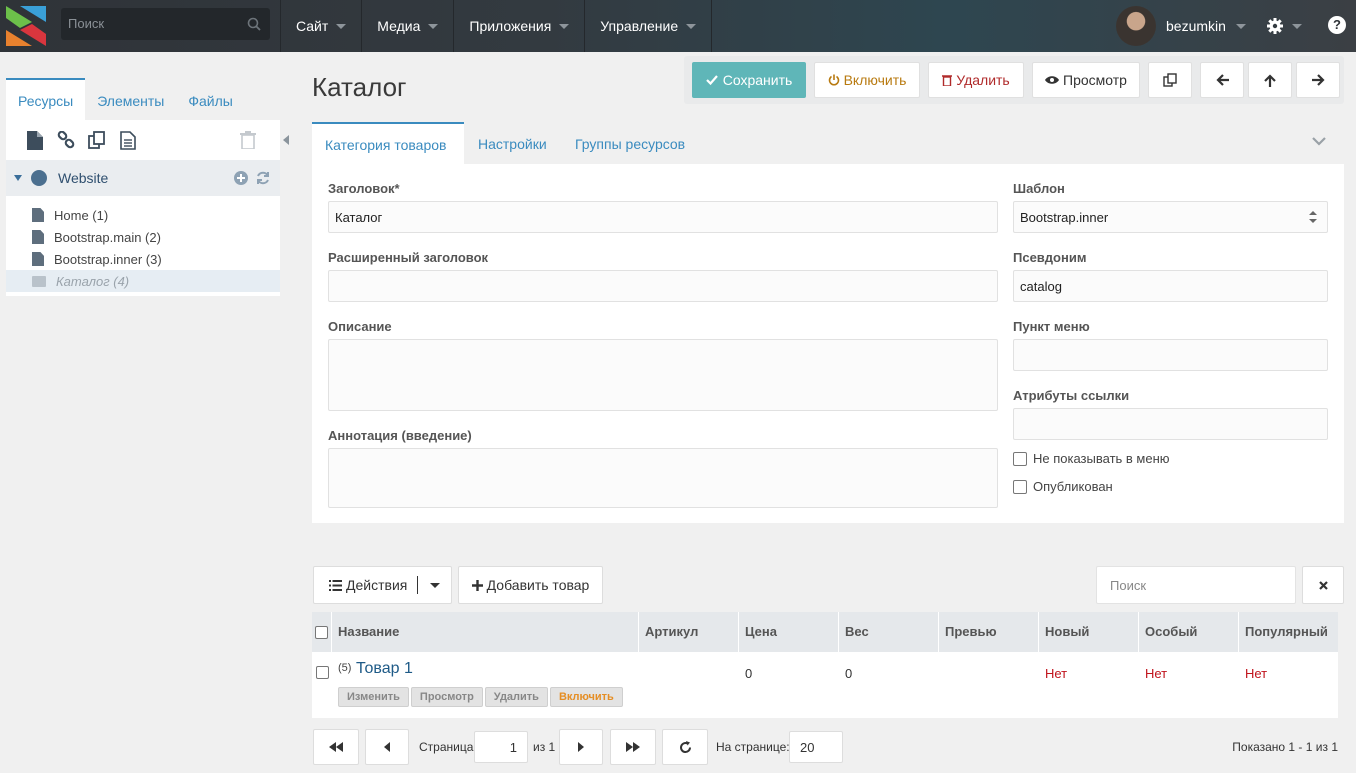 The height and width of the screenshot is (773, 1356). Describe the element at coordinates (516, 697) in the screenshot. I see `row-delete-button: Удалить` at that location.